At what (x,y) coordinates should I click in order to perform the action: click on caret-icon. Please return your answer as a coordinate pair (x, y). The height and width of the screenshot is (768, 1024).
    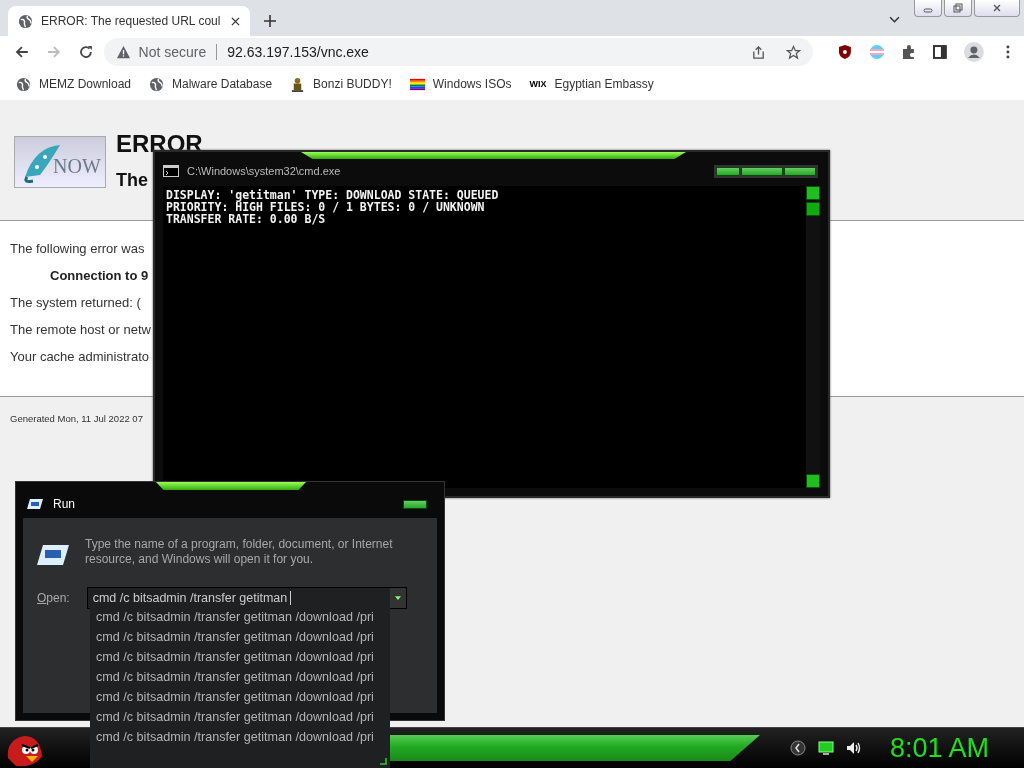
    Looking at the image, I should click on (397, 598).